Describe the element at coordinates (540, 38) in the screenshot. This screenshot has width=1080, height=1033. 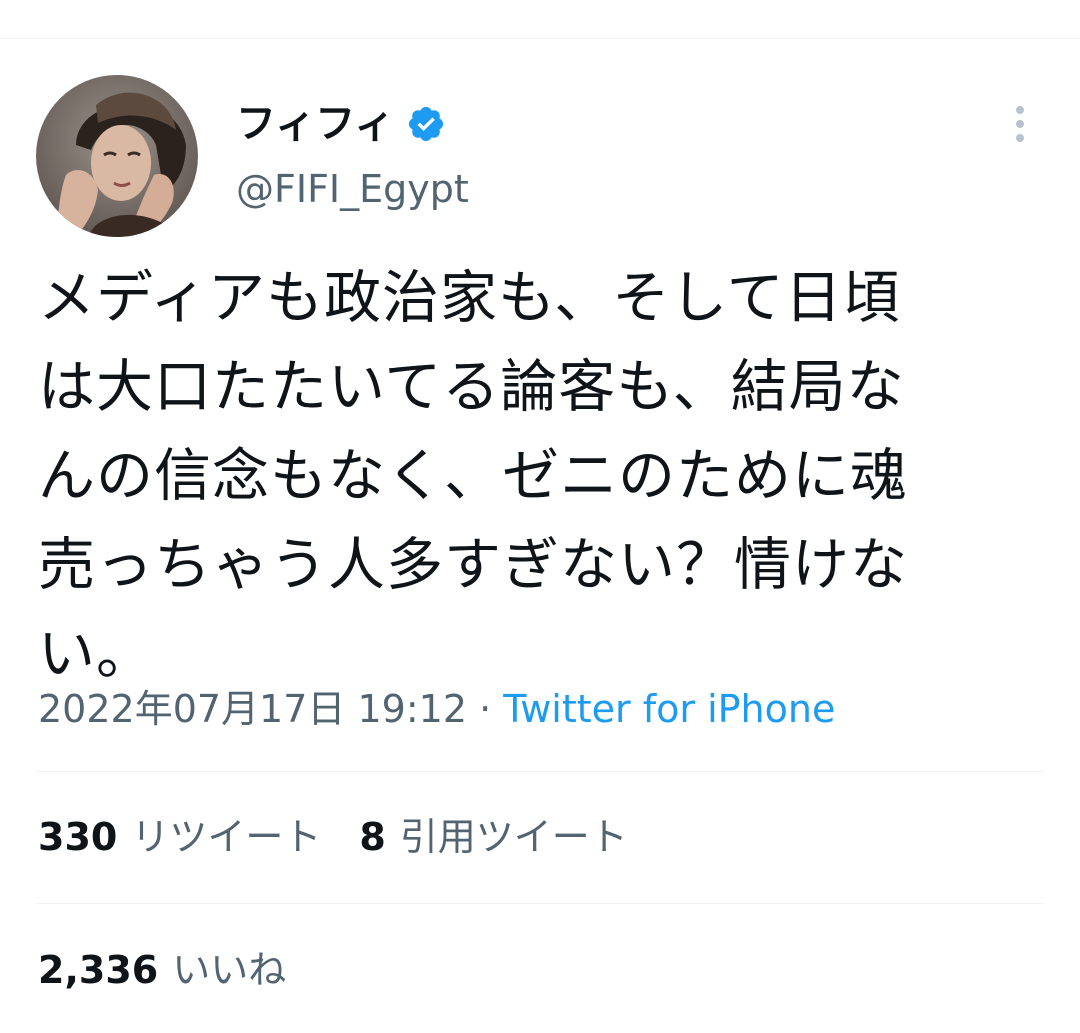
I see `top-divider` at that location.